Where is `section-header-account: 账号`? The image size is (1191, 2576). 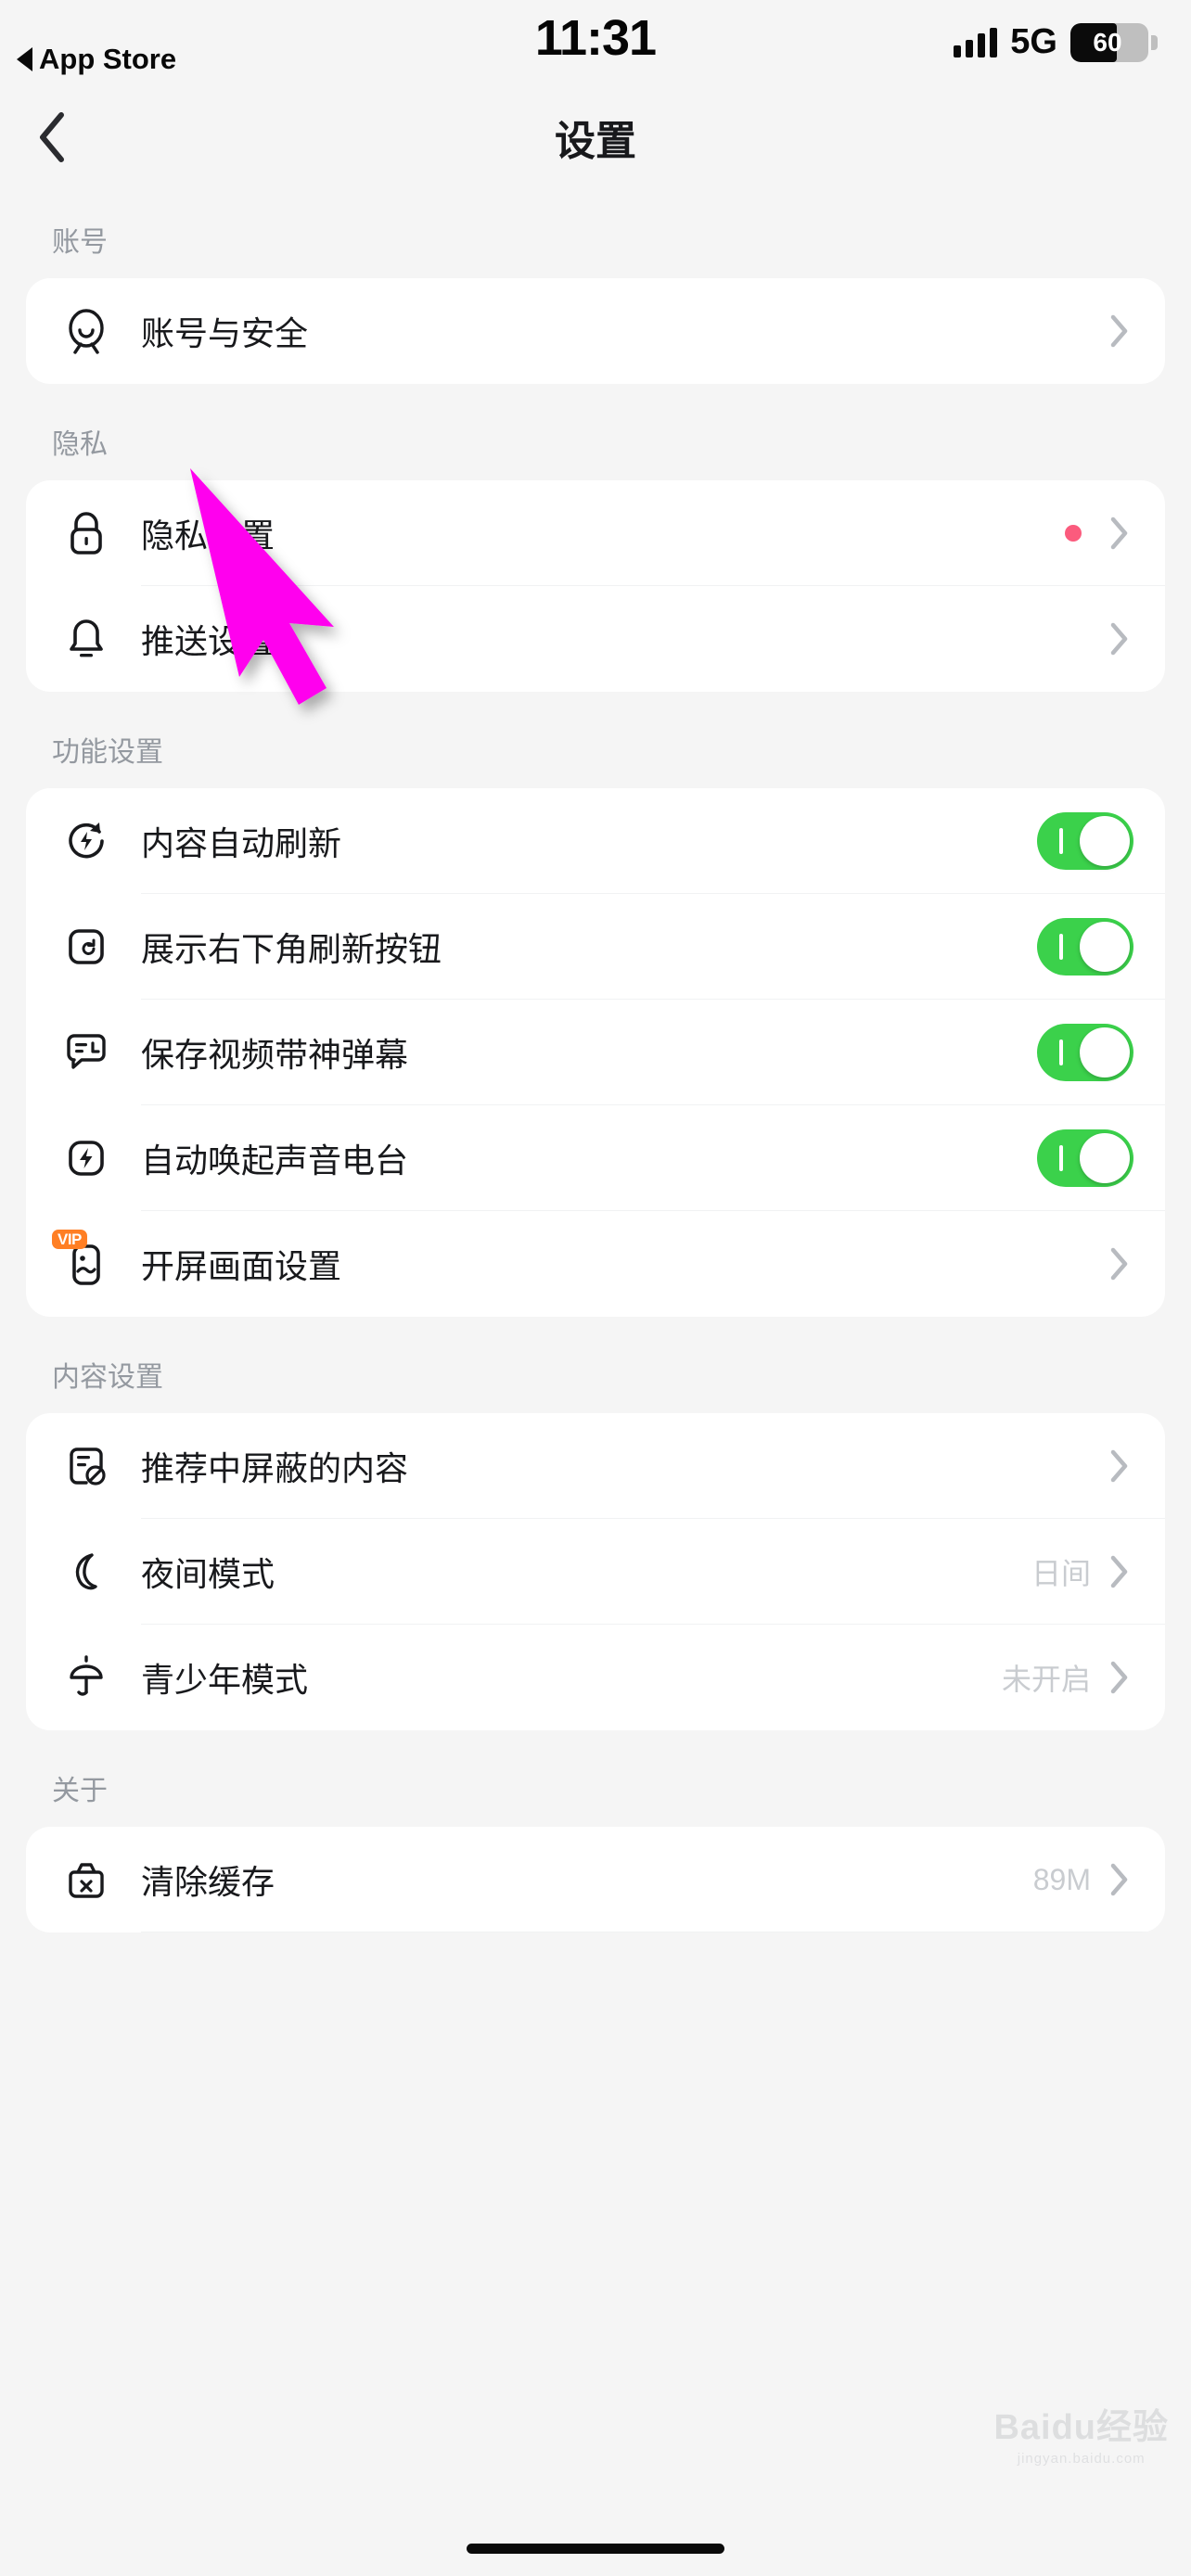 section-header-account: 账号 is located at coordinates (80, 243).